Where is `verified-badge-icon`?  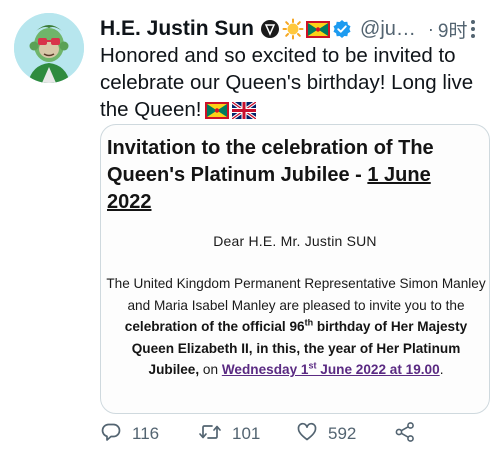
verified-badge-icon is located at coordinates (342, 29).